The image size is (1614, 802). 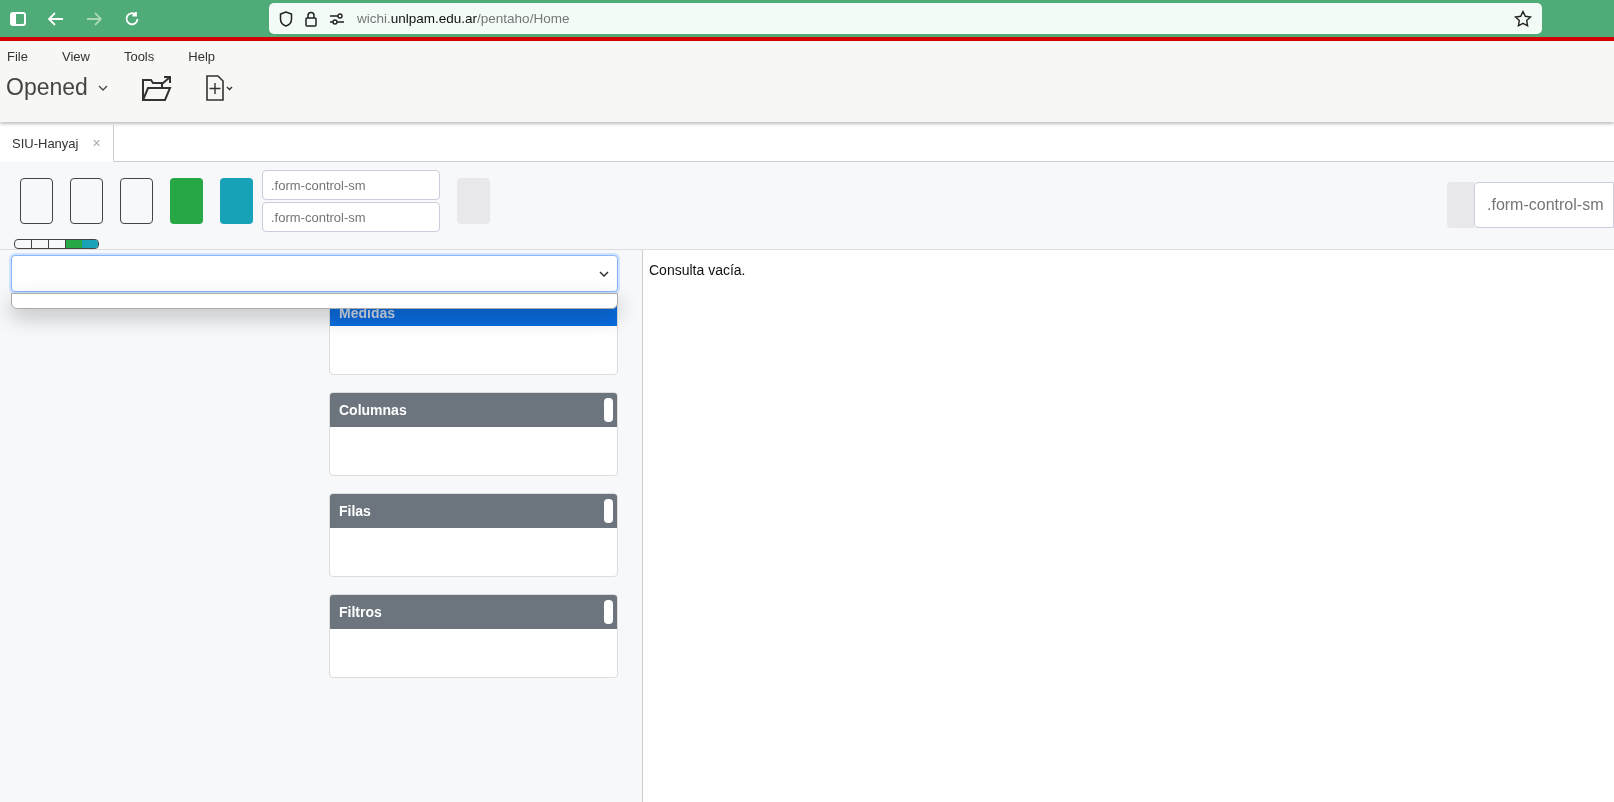 I want to click on new-file-icon, so click(x=219, y=87).